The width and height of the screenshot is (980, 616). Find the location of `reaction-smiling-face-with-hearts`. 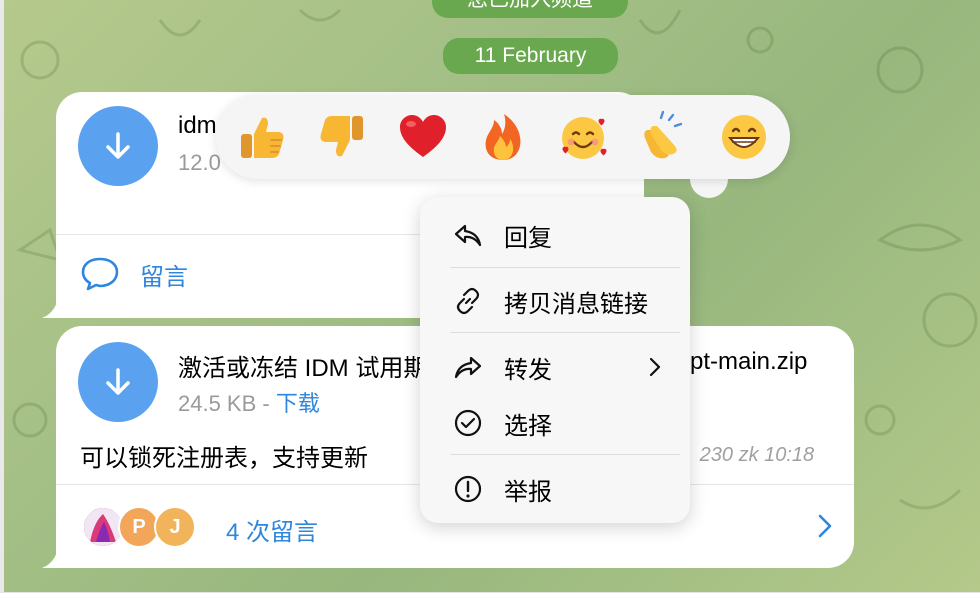

reaction-smiling-face-with-hearts is located at coordinates (583, 137).